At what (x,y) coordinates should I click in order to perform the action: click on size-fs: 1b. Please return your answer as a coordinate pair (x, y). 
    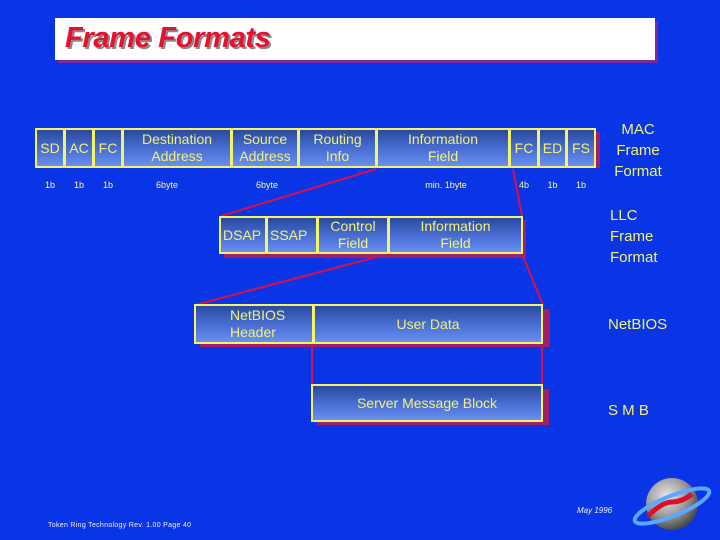
    Looking at the image, I should click on (580, 185).